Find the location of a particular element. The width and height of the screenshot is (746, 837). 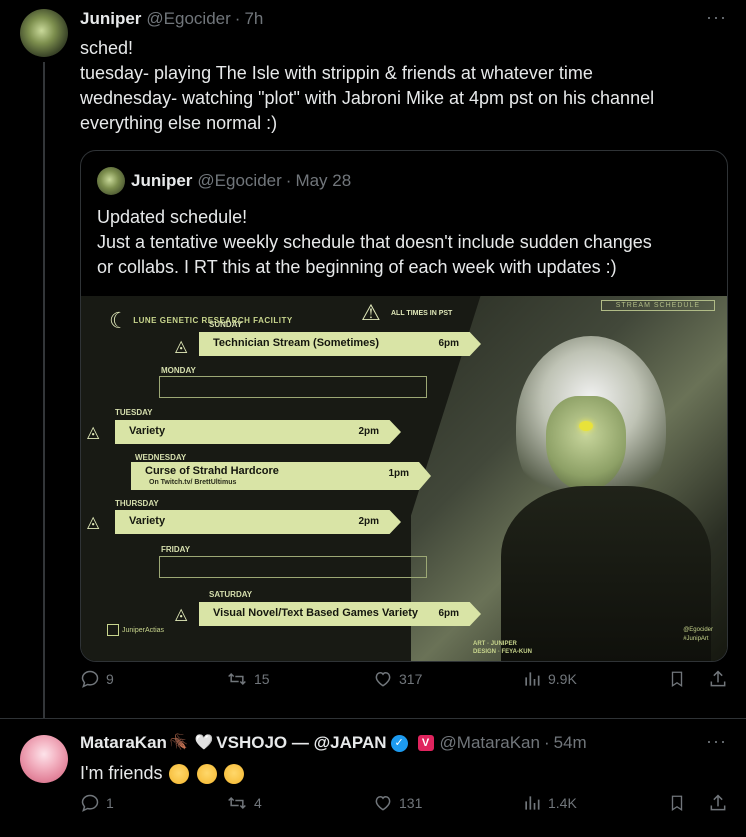

tweet-header: Juniper @Egocider · 7h is located at coordinates (171, 19).